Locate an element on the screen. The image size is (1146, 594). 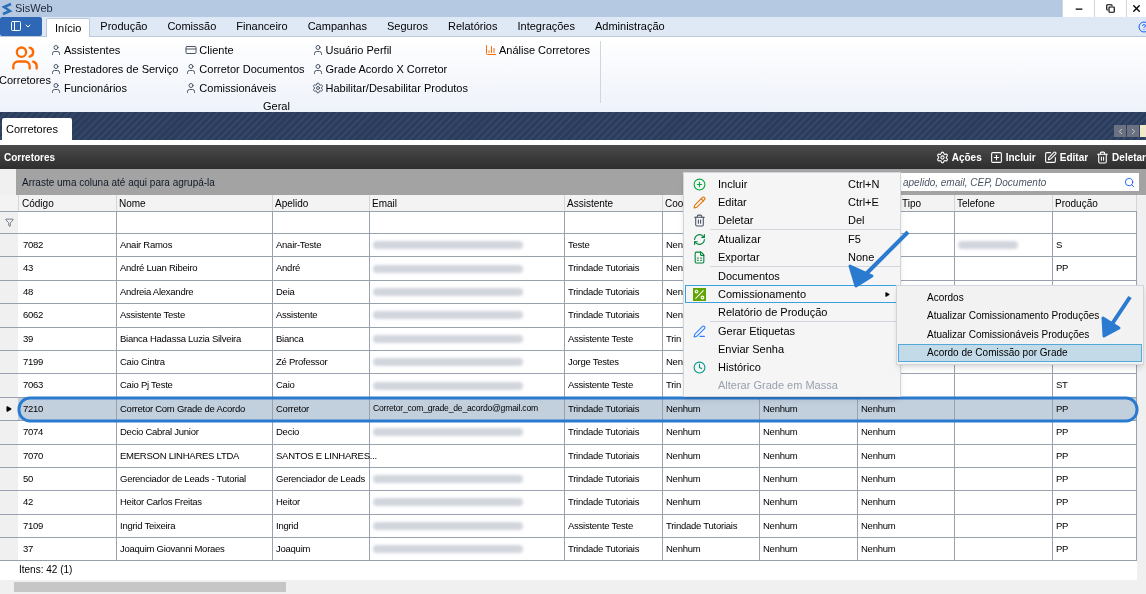
table-cell: Bianca Hadassa Luzia Silveira is located at coordinates (181, 338).